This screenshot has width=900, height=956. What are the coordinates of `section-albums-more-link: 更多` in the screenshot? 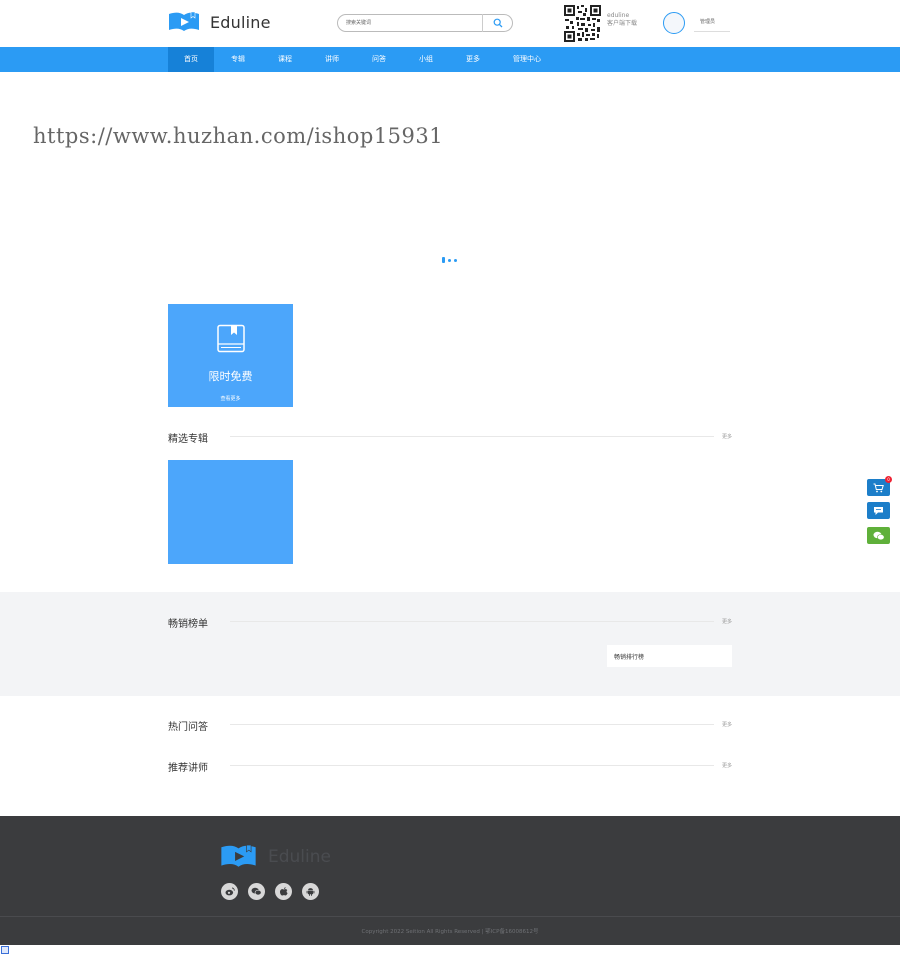 It's located at (727, 436).